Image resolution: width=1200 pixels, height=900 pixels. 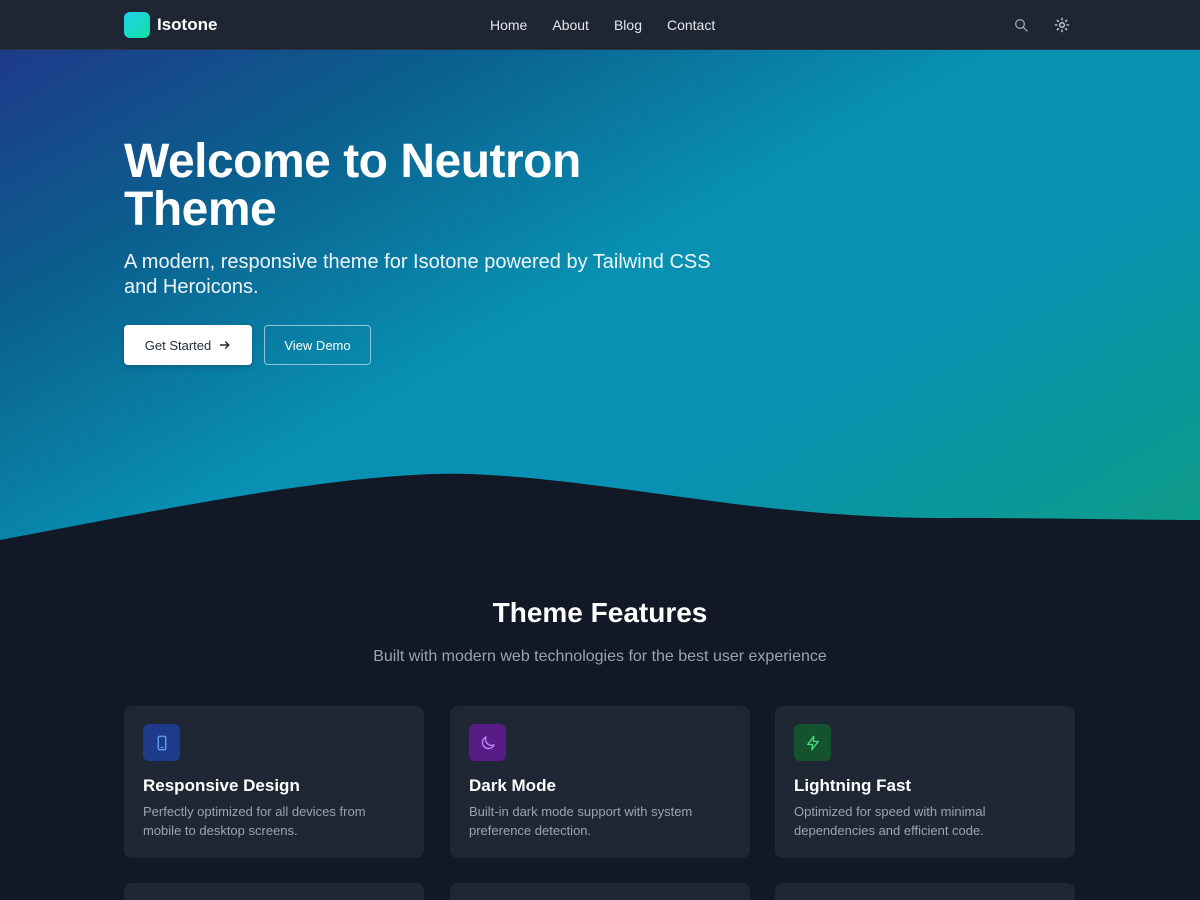 What do you see at coordinates (317, 345) in the screenshot?
I see `view-demo-button: View Demo` at bounding box center [317, 345].